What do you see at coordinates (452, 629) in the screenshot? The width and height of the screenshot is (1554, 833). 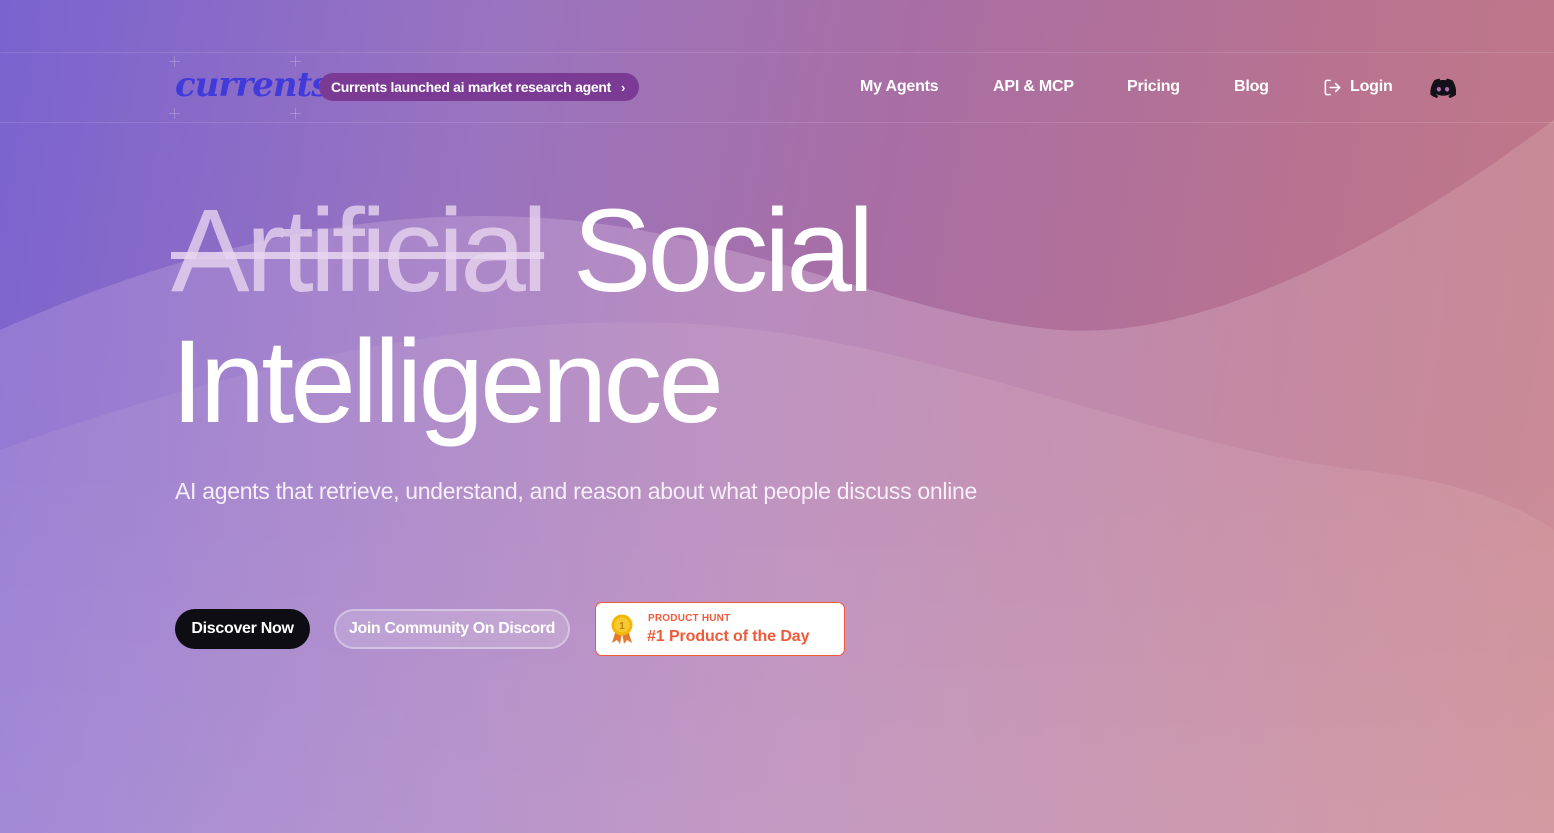 I see `join-discord-button: Join Community On Discord` at bounding box center [452, 629].